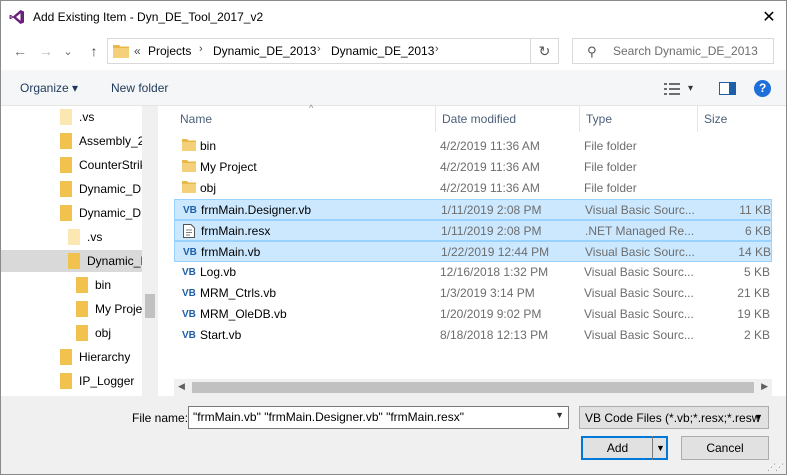 Image resolution: width=787 pixels, height=475 pixels. I want to click on up-button: ↑, so click(94, 51).